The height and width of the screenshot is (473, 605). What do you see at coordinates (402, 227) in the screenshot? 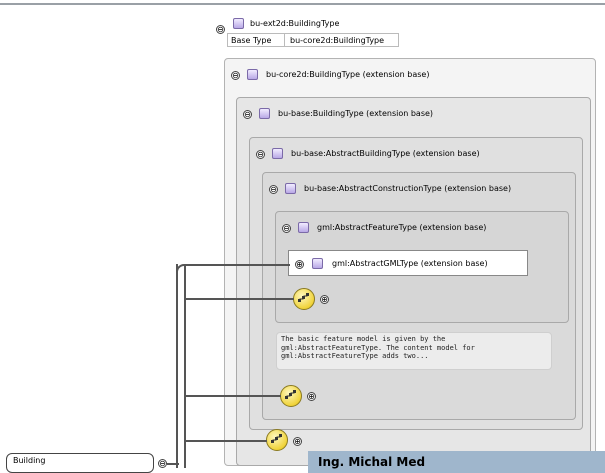
I see `type-label-abstract-feature: gml:AbstractFeatureType (extension base)` at bounding box center [402, 227].